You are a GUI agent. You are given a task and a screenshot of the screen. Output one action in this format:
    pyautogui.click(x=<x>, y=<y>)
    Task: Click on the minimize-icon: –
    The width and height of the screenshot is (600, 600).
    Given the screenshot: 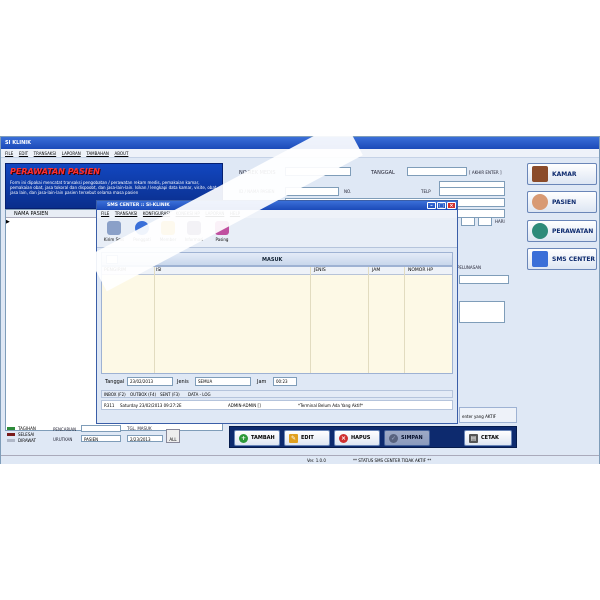 What is the action you would take?
    pyautogui.click(x=431, y=205)
    